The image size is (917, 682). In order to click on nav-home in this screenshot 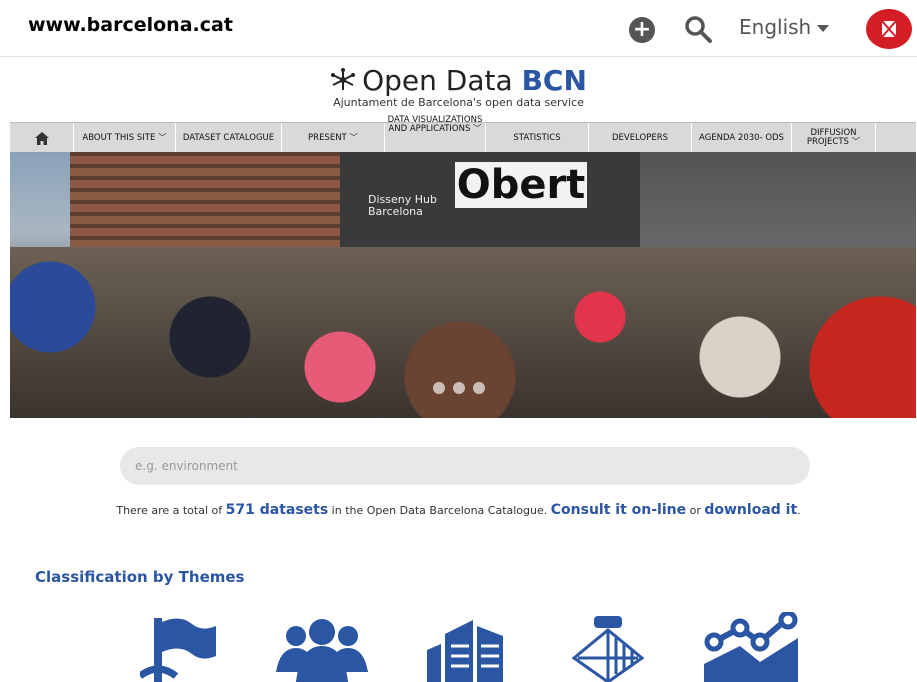, I will do `click(42, 138)`.